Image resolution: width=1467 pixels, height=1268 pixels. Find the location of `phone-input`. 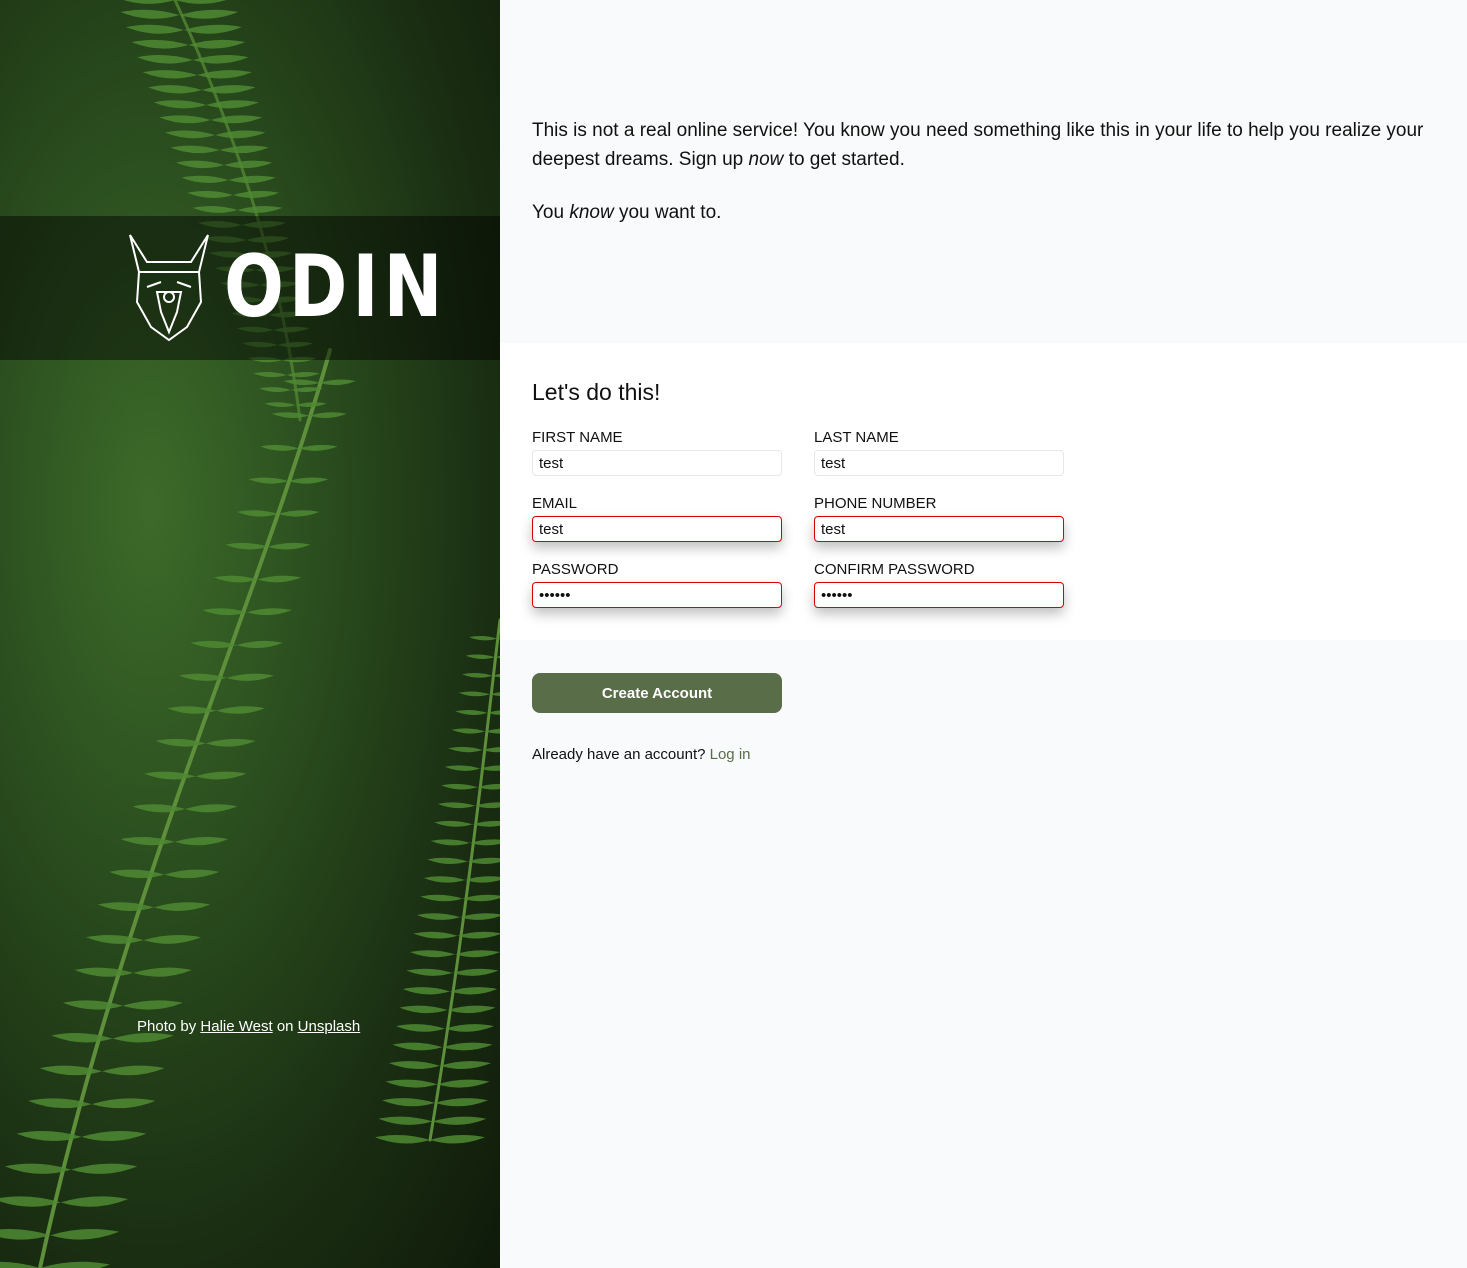

phone-input is located at coordinates (939, 529).